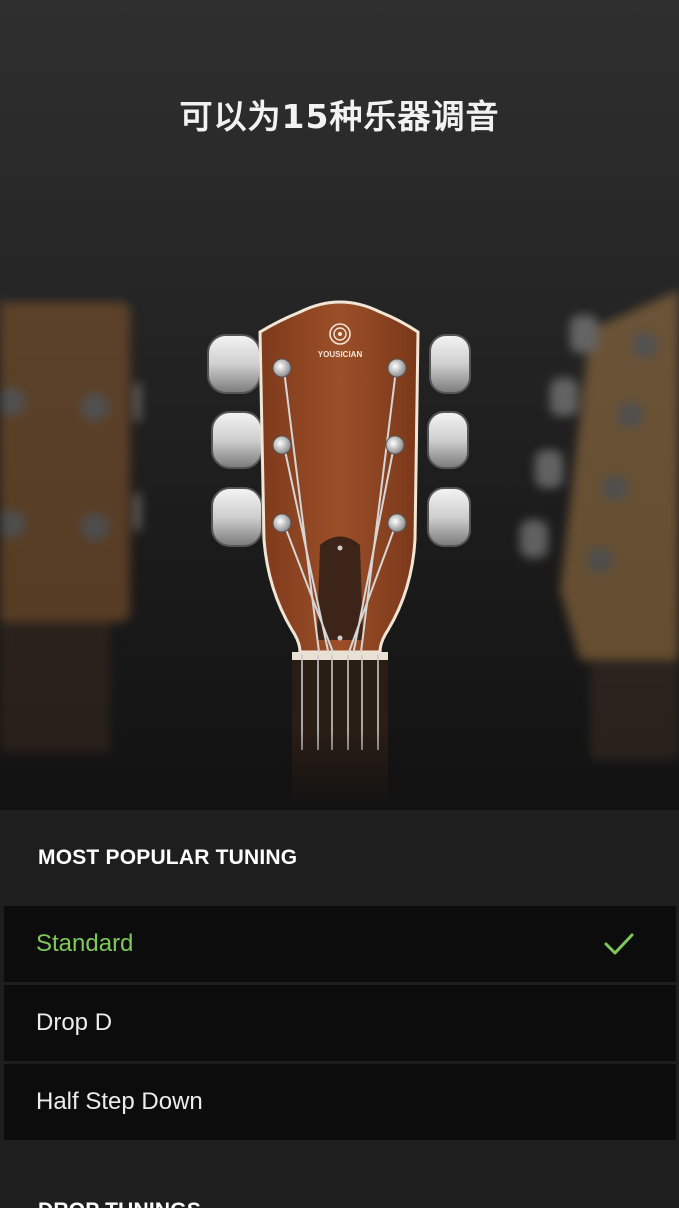 The width and height of the screenshot is (679, 1208). What do you see at coordinates (340, 1024) in the screenshot?
I see `tuning-option-drop-d: Drop D` at bounding box center [340, 1024].